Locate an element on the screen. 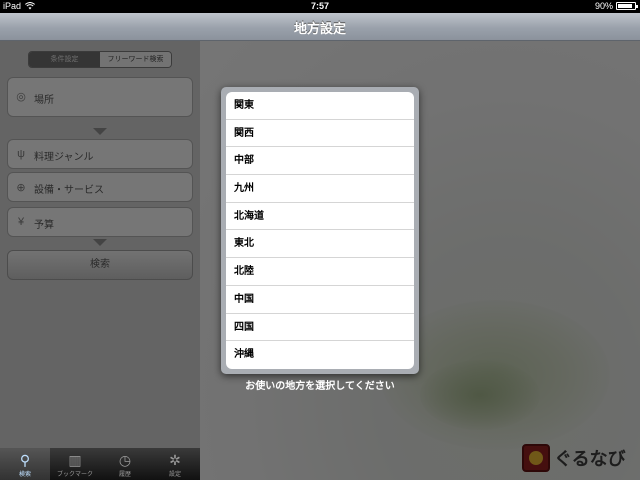 This screenshot has width=640, height=480. tab-settings: ✲ 設定 is located at coordinates (175, 464).